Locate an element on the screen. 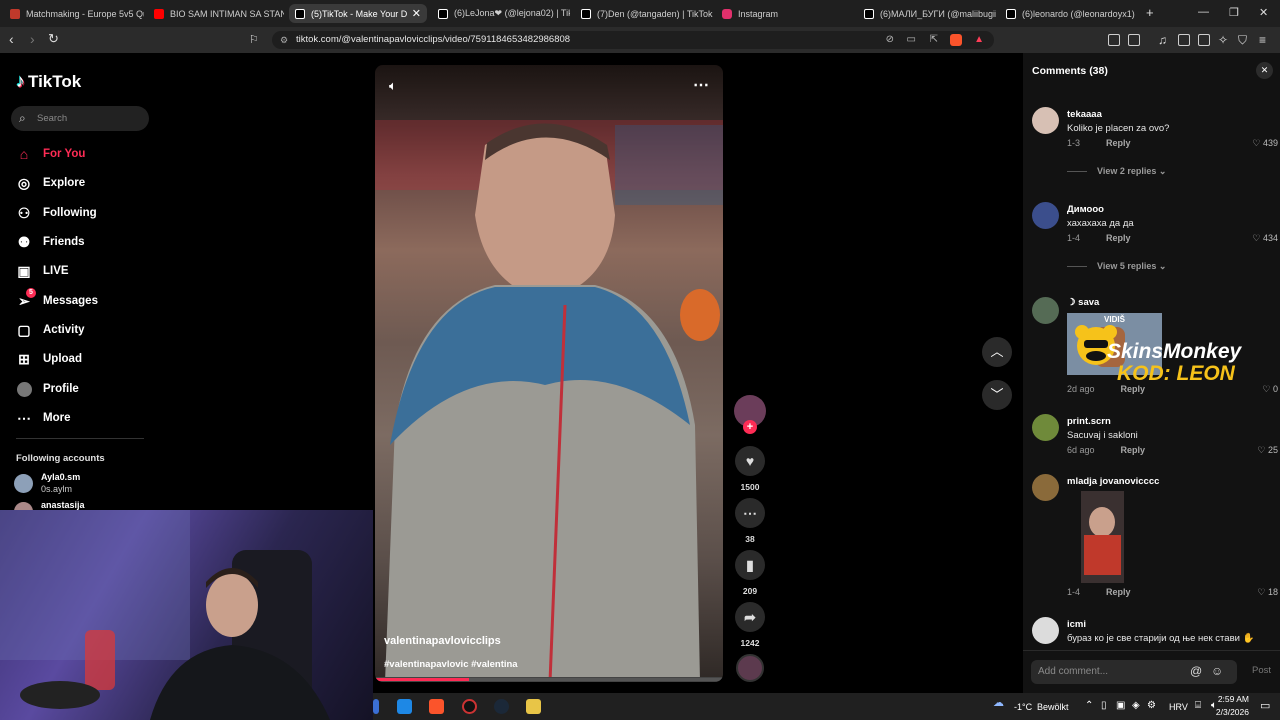  comment-image is located at coordinates (1102, 537).